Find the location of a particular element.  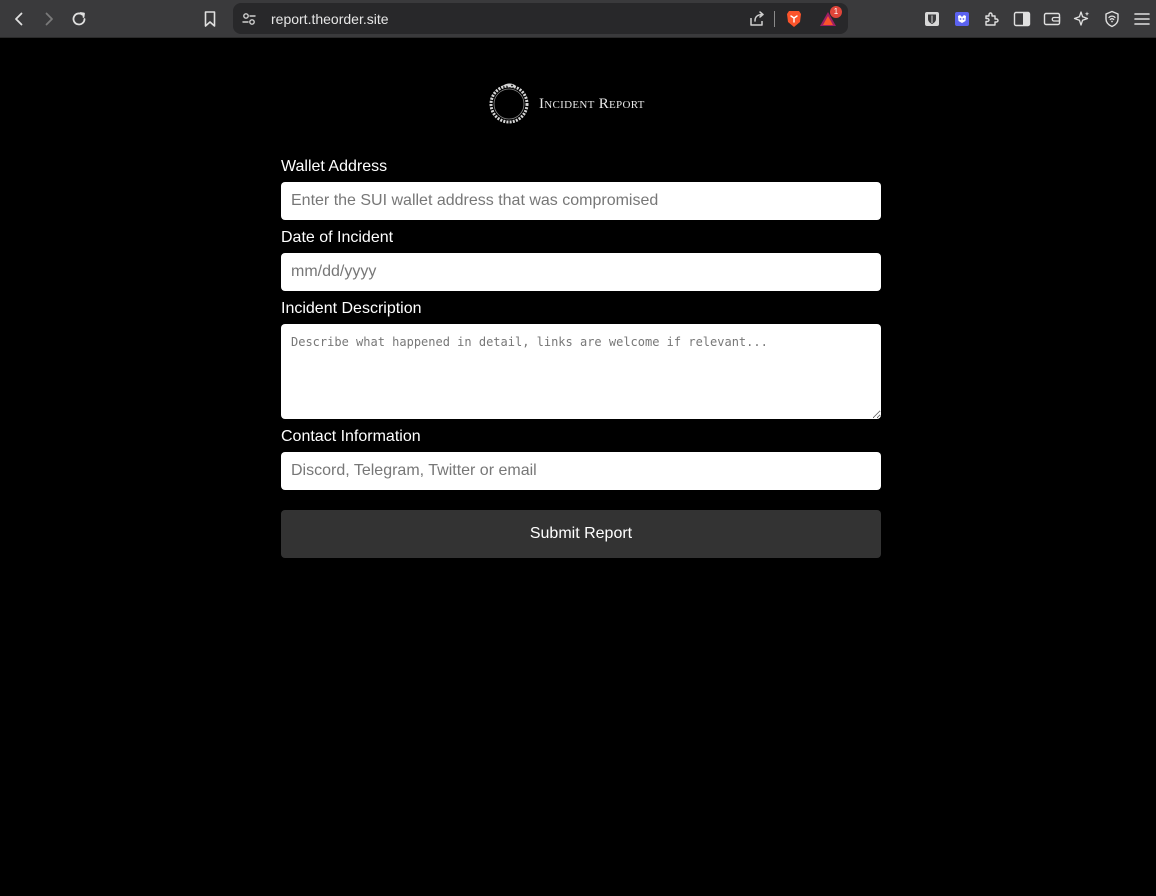

bookmark-icon is located at coordinates (210, 19).